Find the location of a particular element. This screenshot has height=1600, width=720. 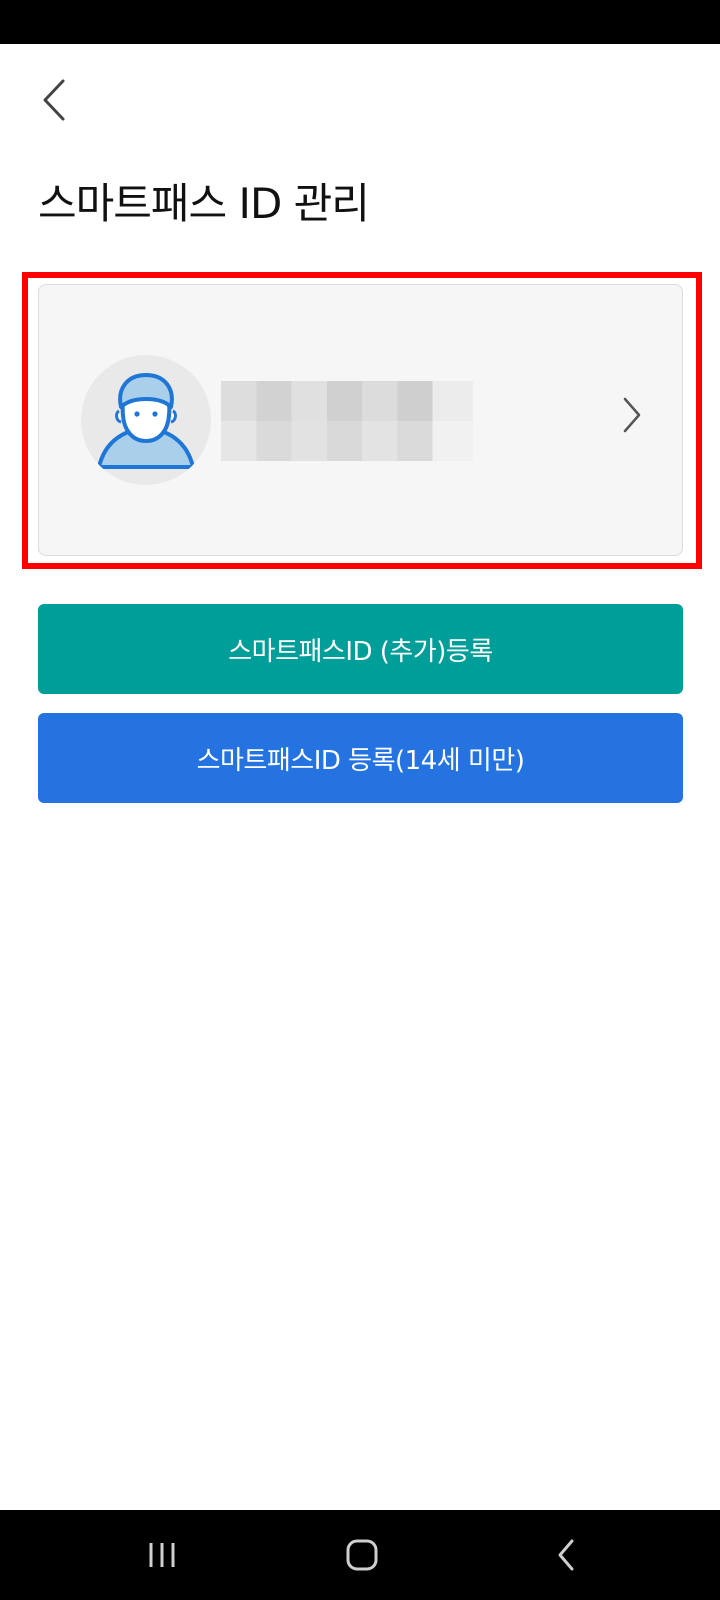

chevron-left-icon is located at coordinates (54, 100).